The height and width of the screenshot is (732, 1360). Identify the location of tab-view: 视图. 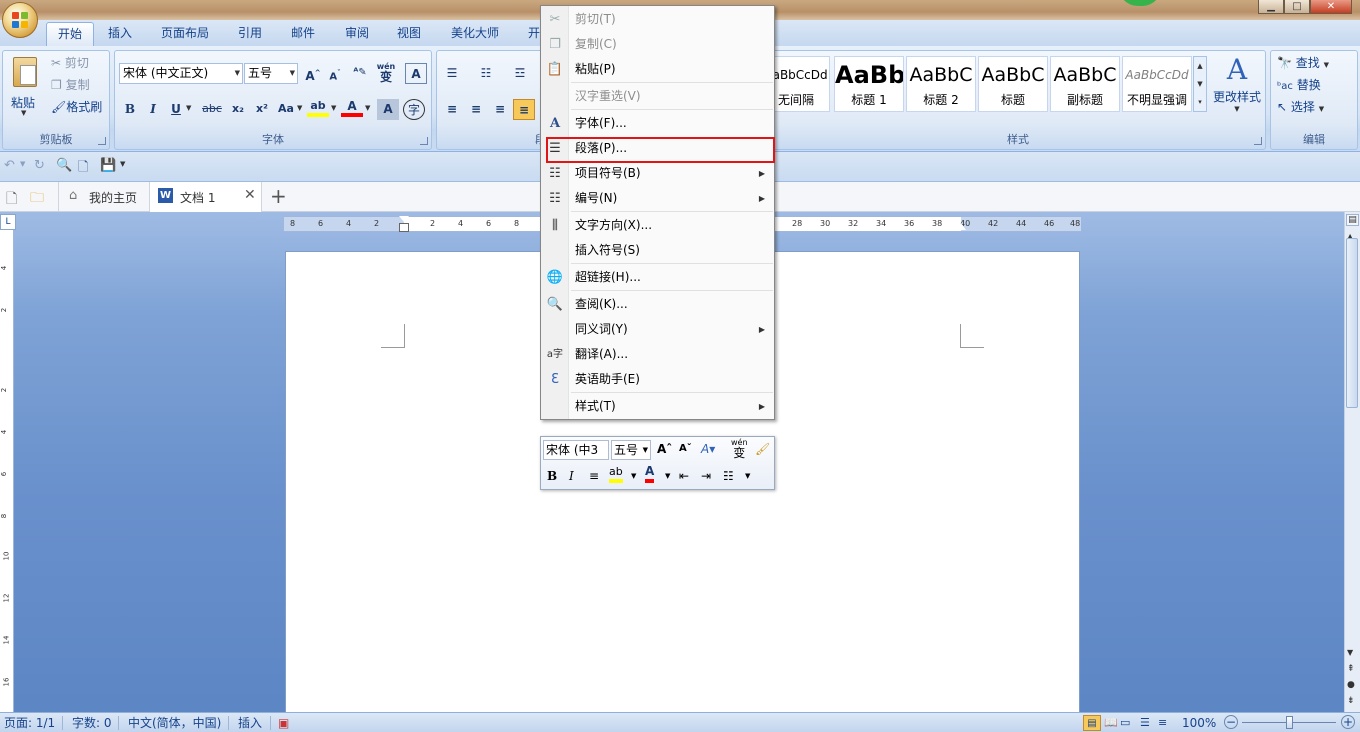
(409, 34).